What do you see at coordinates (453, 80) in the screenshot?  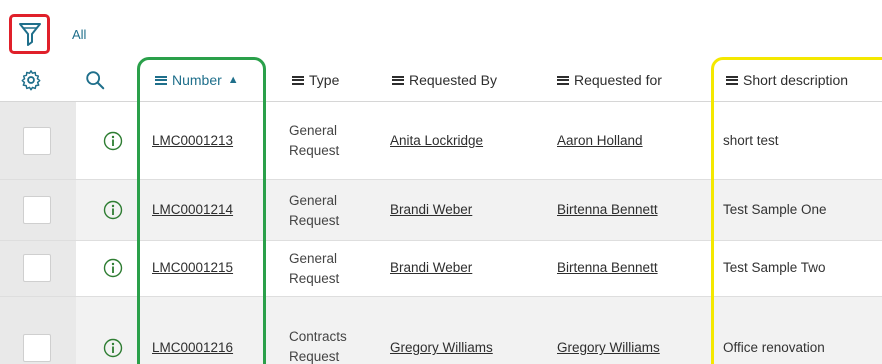 I see `column-header-label: Requested By` at bounding box center [453, 80].